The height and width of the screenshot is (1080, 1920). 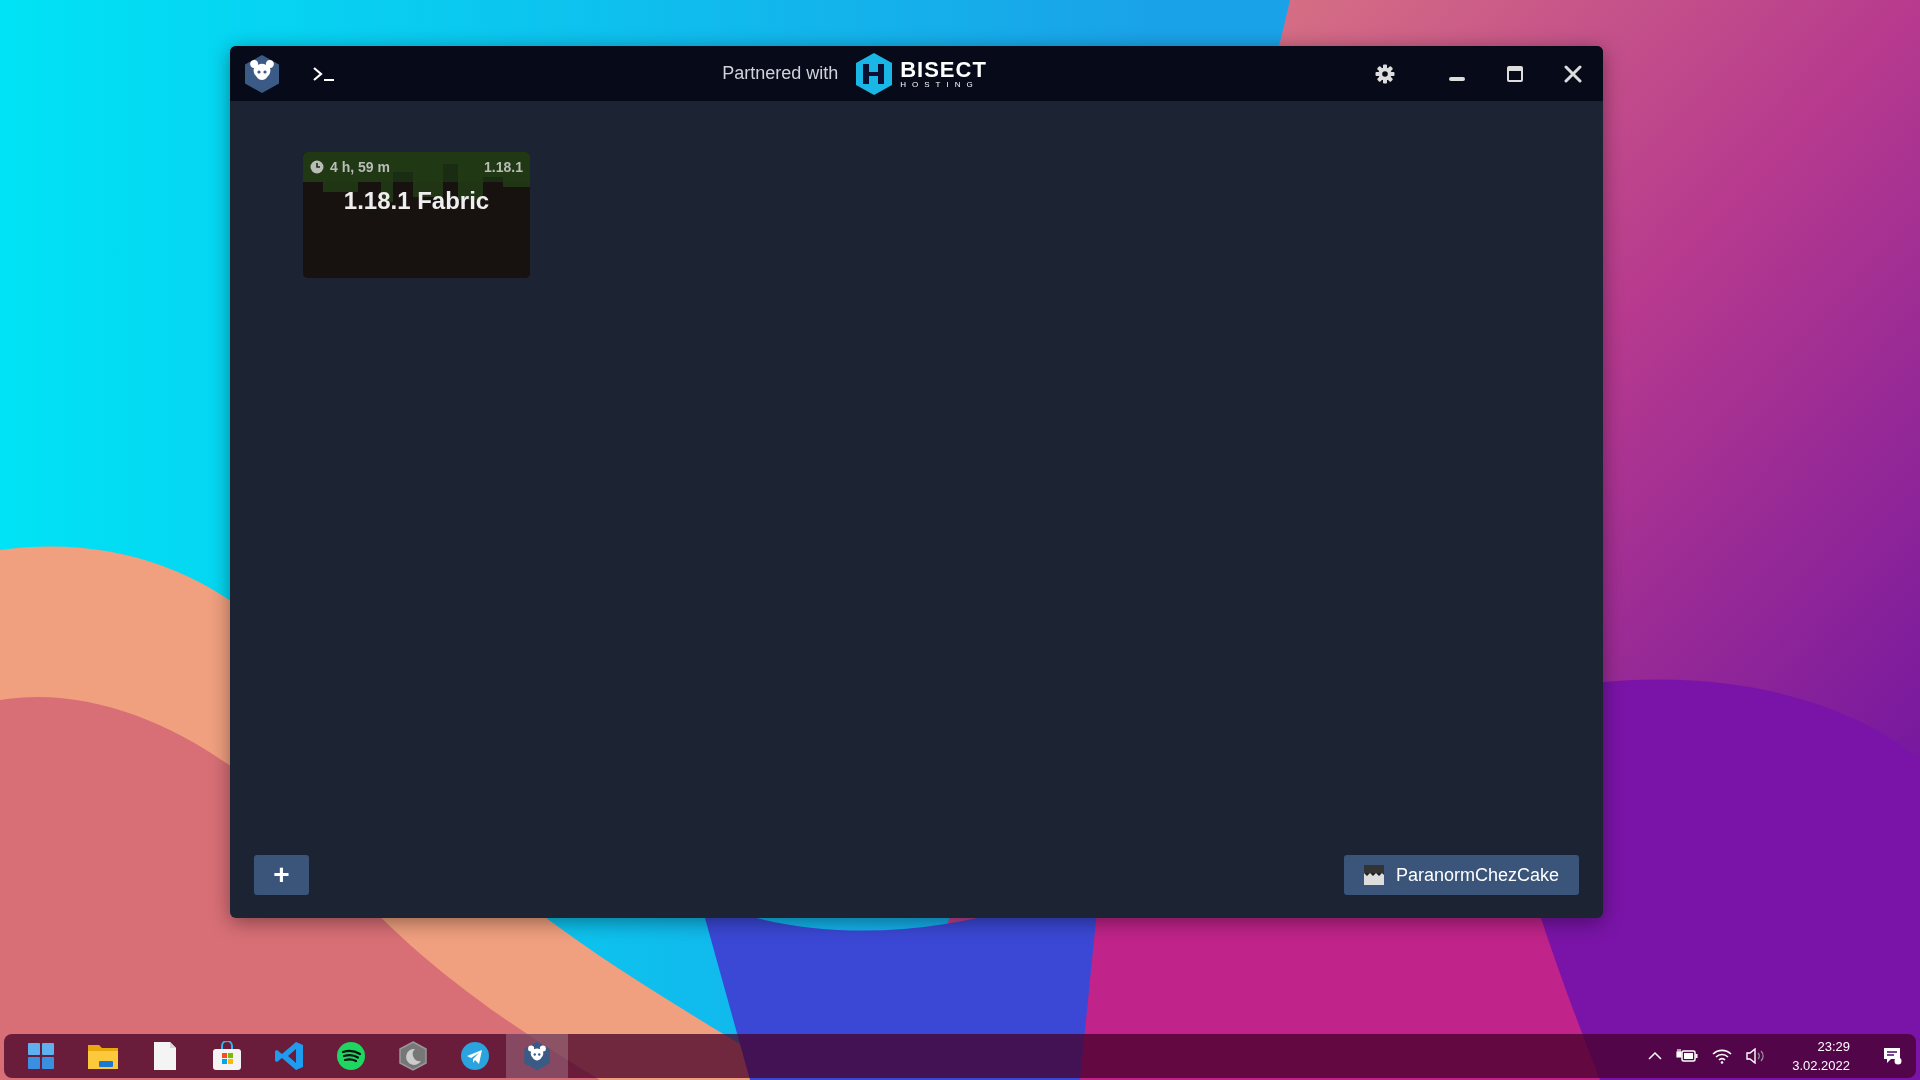 What do you see at coordinates (289, 1056) in the screenshot?
I see `code-editor-icon` at bounding box center [289, 1056].